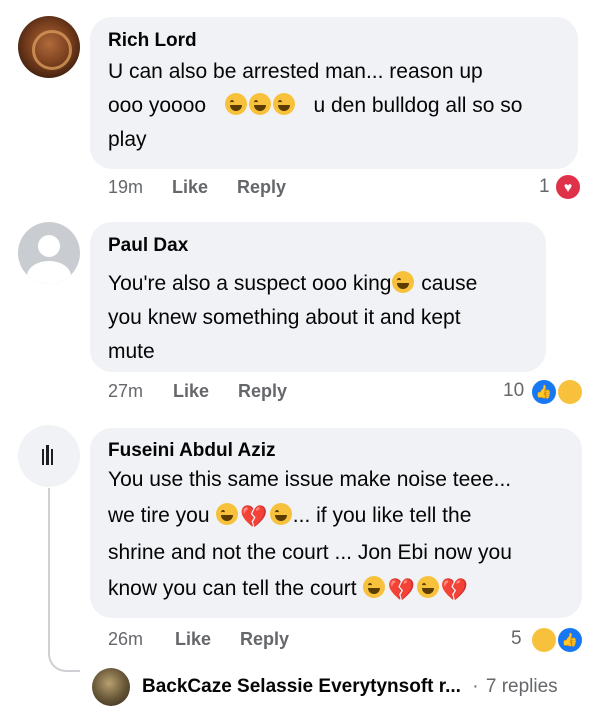 This screenshot has height=725, width=600. I want to click on comment-time: 19m, so click(126, 187).